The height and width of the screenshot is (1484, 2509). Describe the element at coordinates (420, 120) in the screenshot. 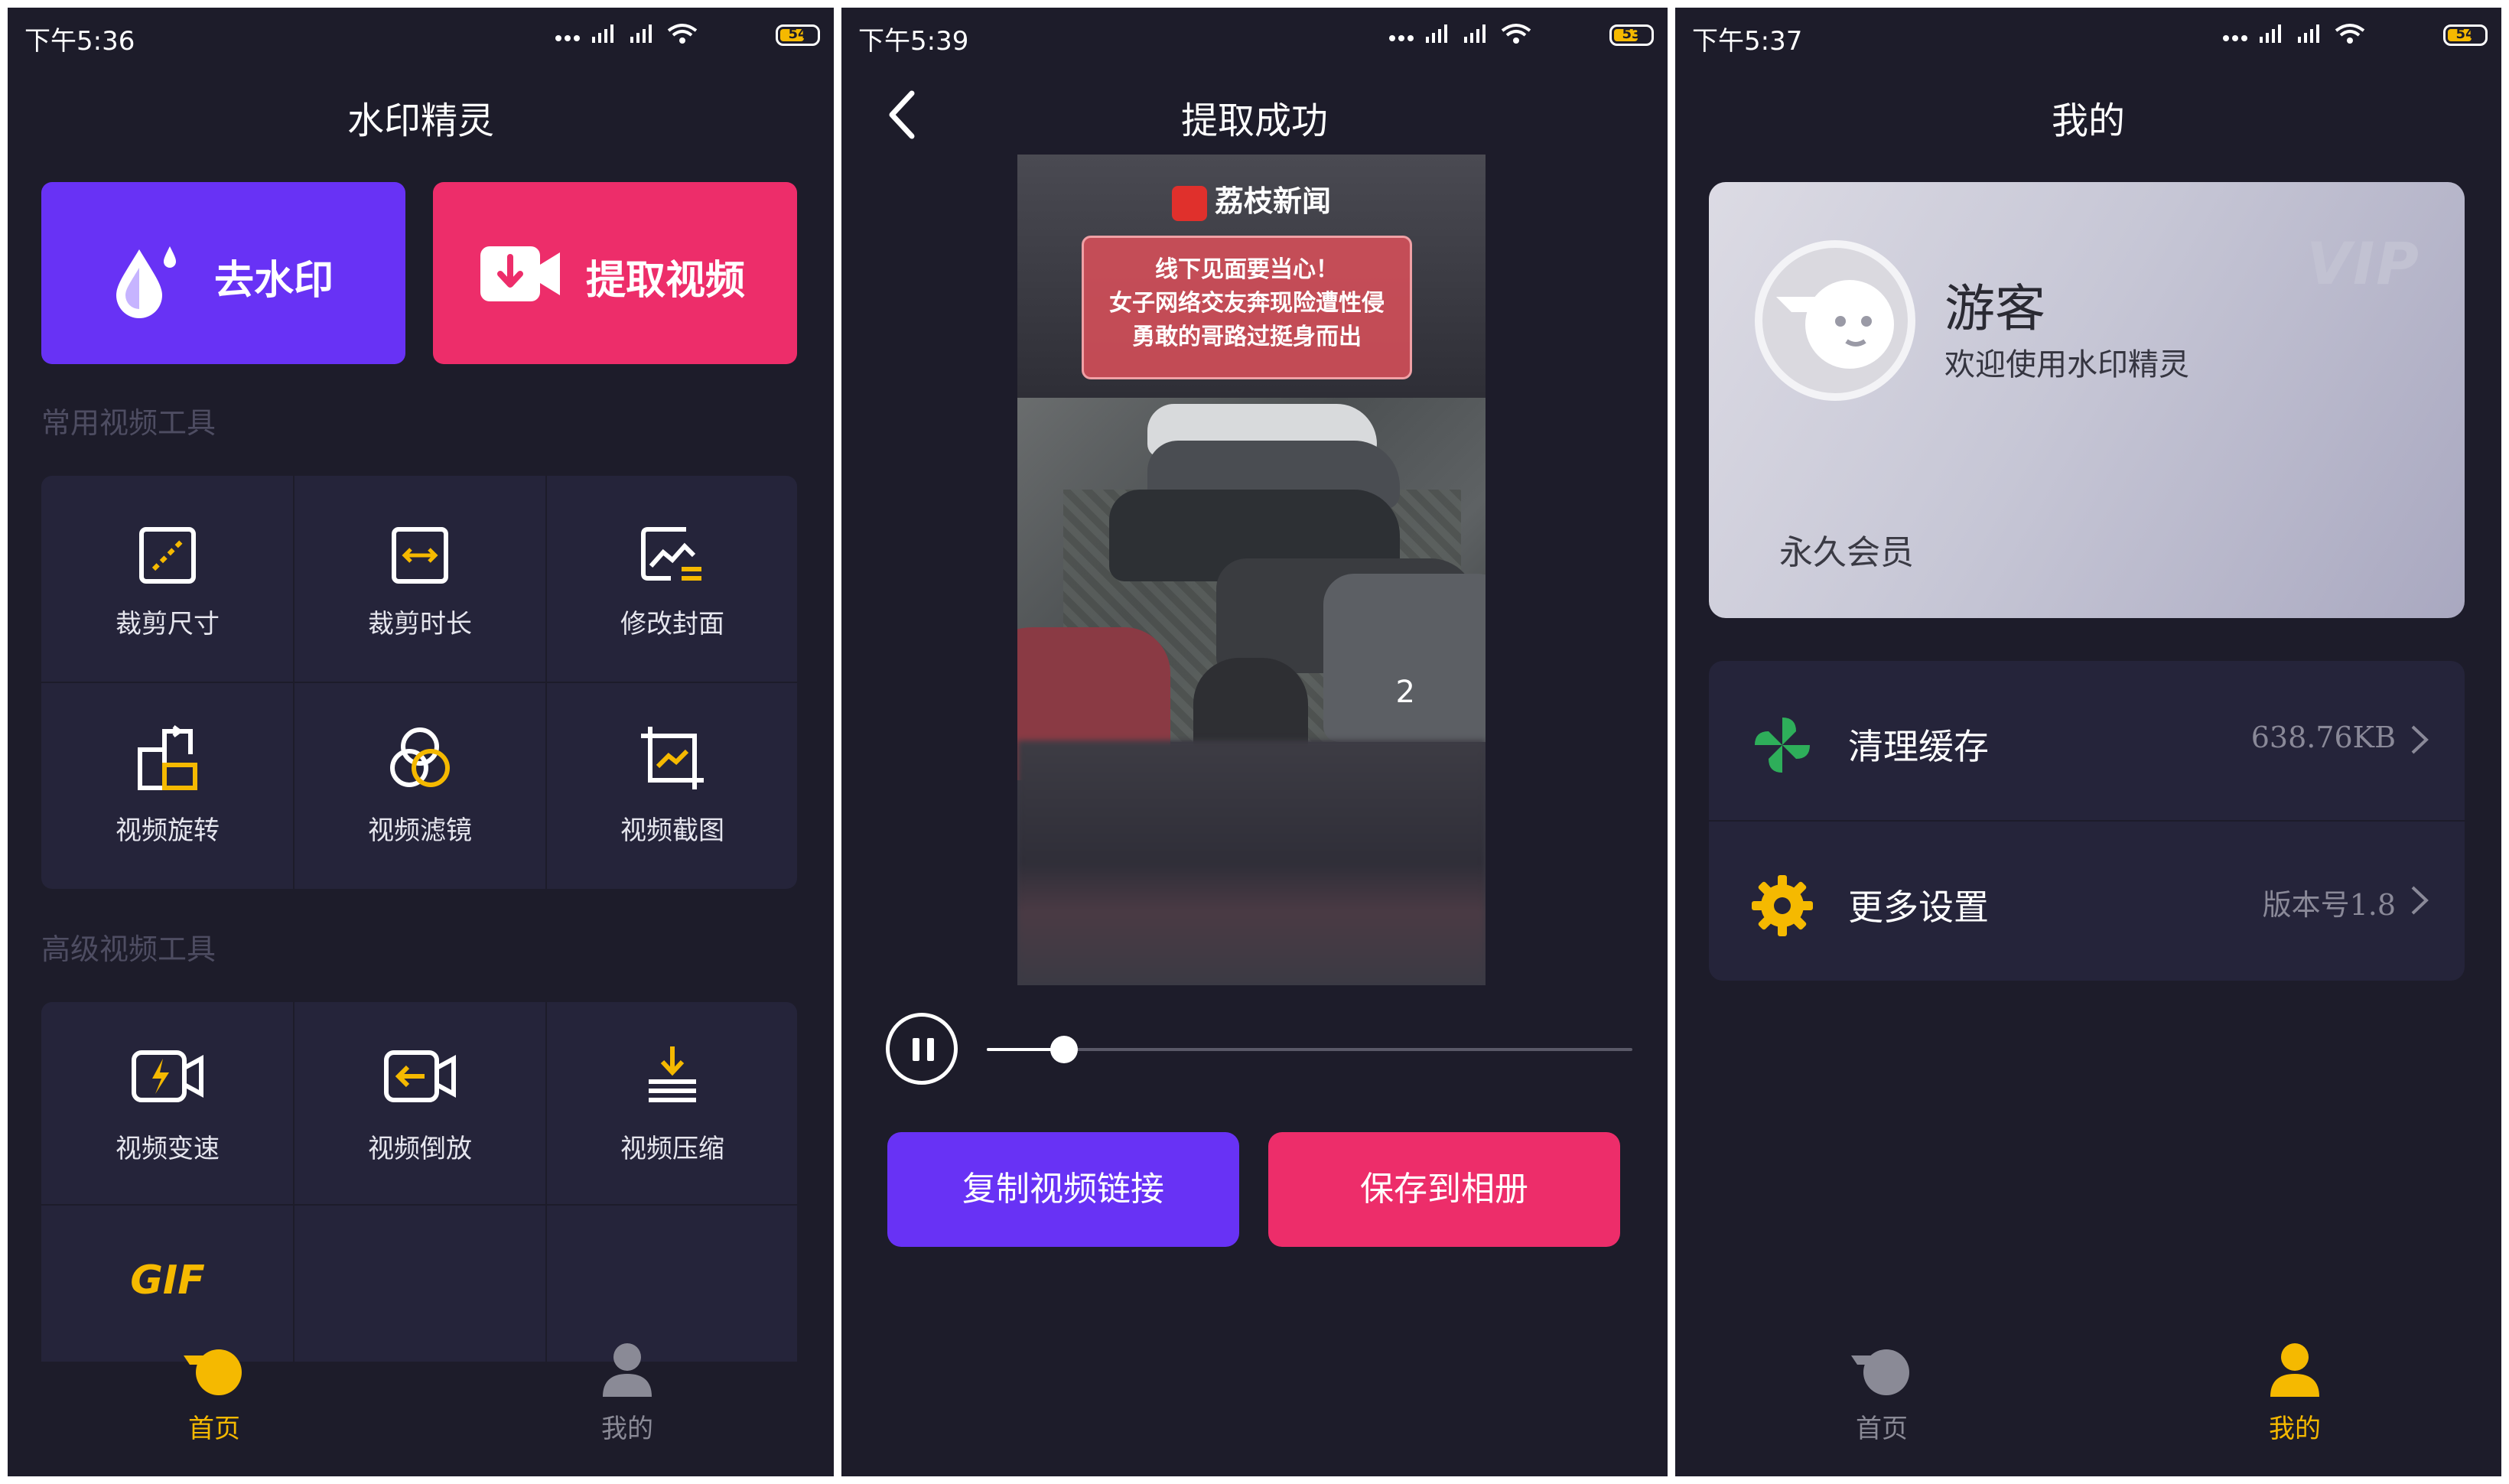

I see `page-title: 水印精灵` at that location.